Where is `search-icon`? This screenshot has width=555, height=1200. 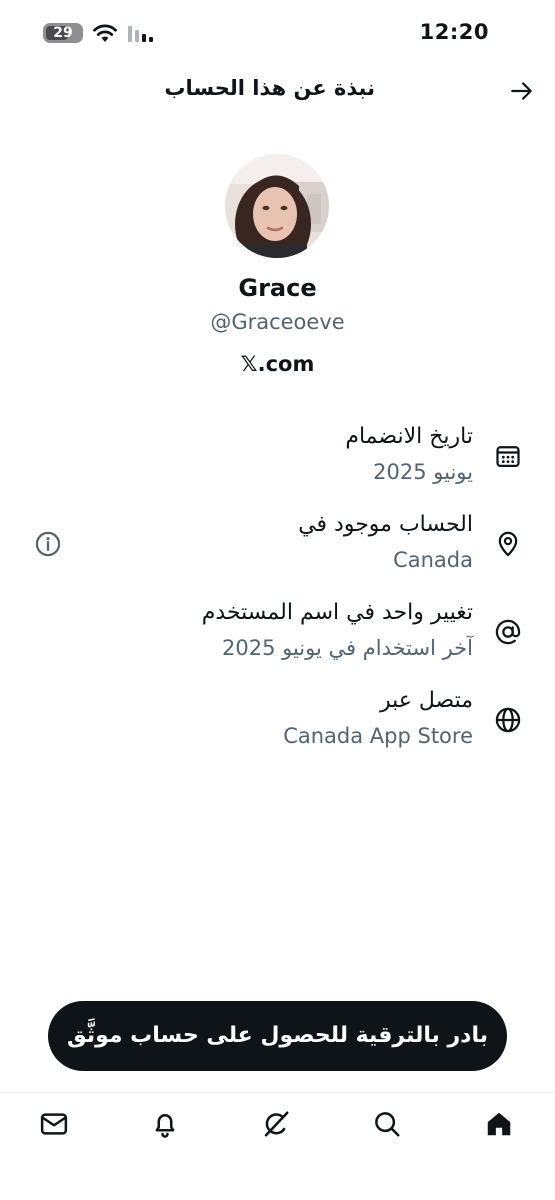
search-icon is located at coordinates (387, 1124).